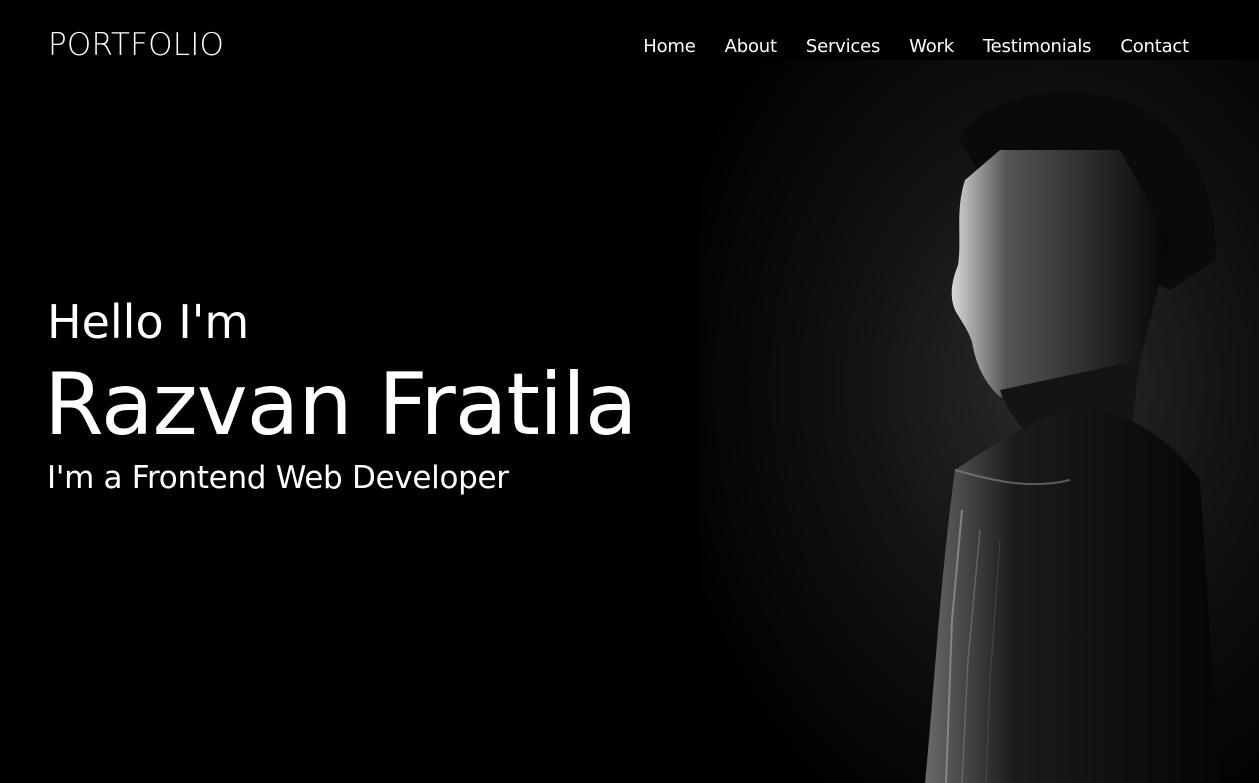 The height and width of the screenshot is (783, 1259). I want to click on logo-link: PORTFOLIO, so click(136, 45).